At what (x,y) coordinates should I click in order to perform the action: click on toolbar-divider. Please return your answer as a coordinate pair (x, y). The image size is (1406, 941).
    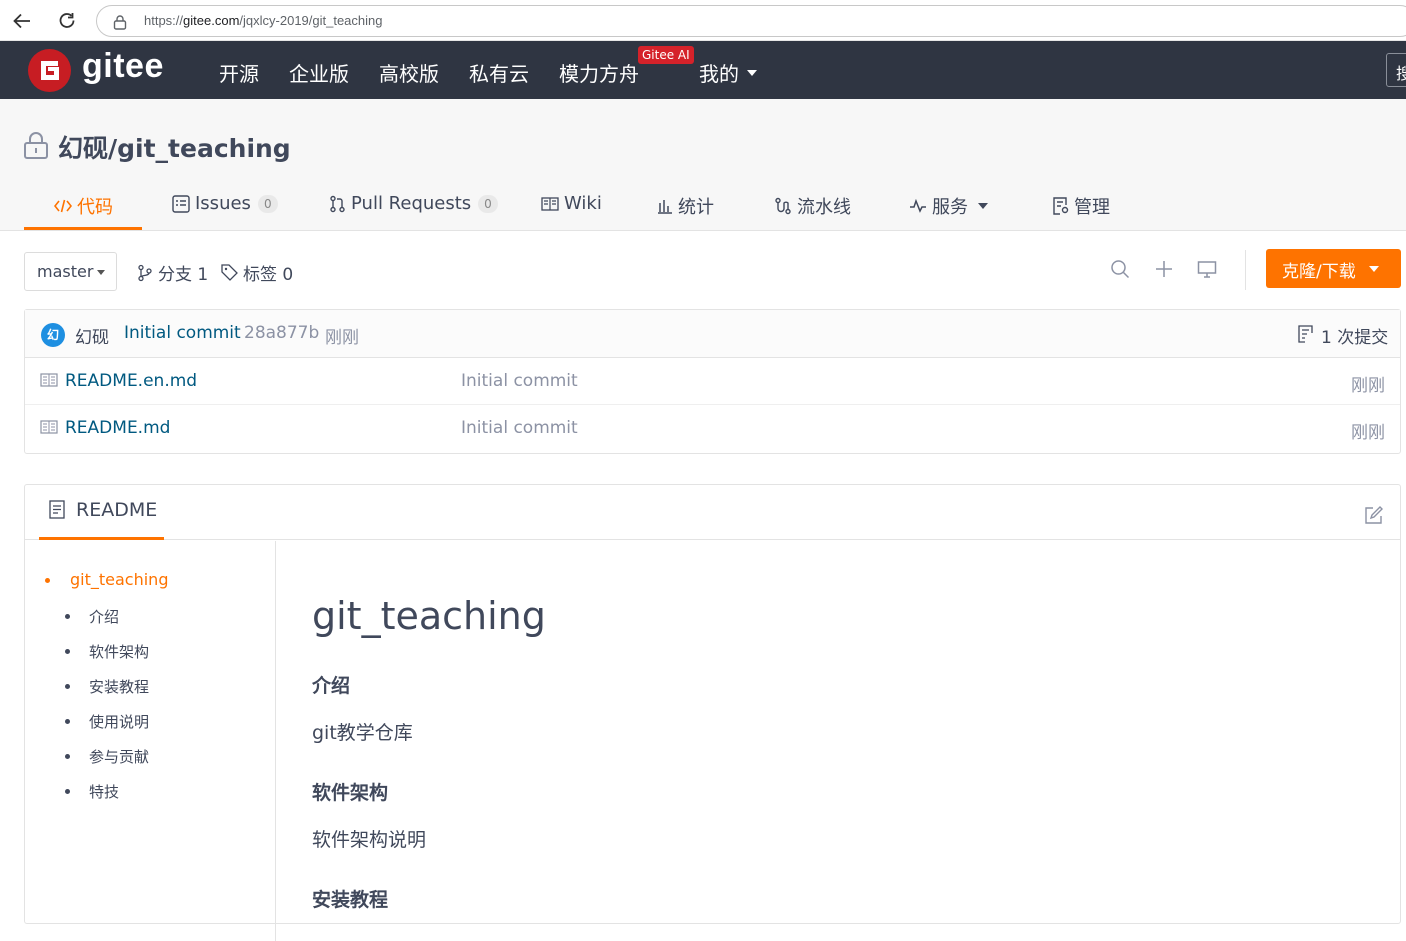
    Looking at the image, I should click on (1245, 270).